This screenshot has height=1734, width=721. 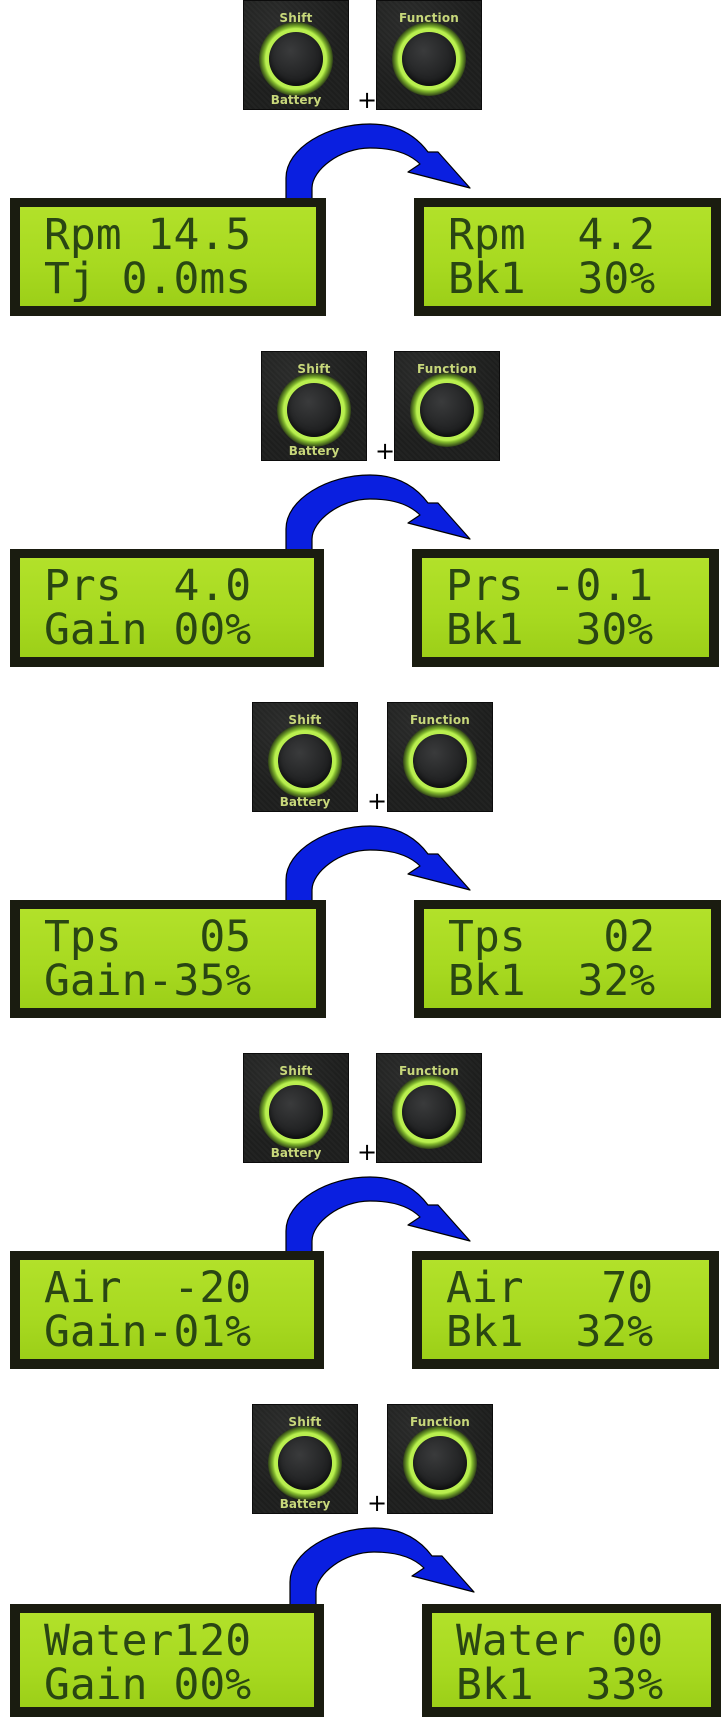 I want to click on lcd-screen: Prs 4.0 Gain 00%, so click(x=167, y=607).